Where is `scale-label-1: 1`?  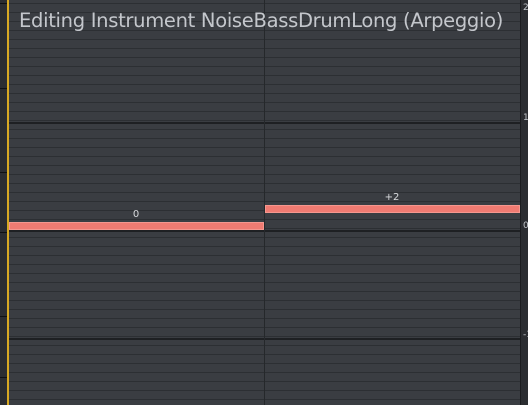
scale-label-1: 1 is located at coordinates (525, 118).